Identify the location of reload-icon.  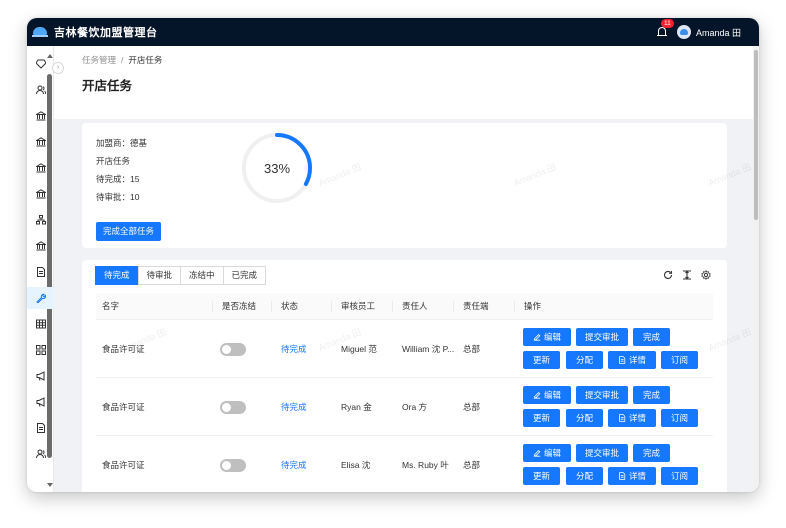
(668, 275).